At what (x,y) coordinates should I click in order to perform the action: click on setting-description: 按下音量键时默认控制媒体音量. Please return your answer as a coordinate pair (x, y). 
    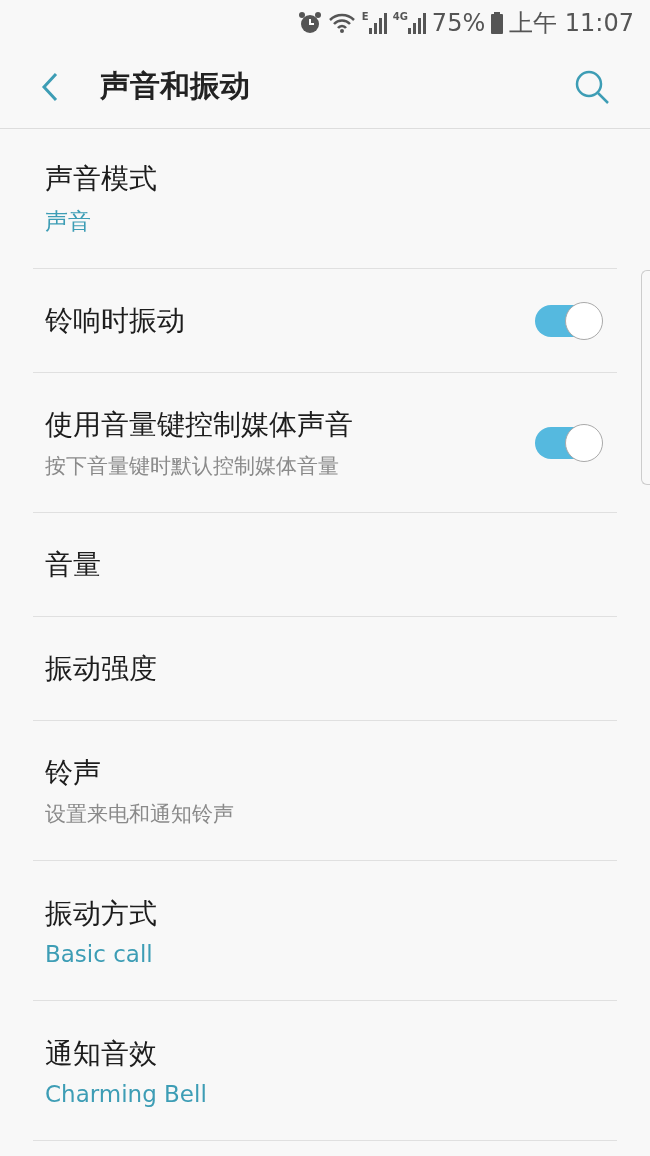
    Looking at the image, I should click on (192, 466).